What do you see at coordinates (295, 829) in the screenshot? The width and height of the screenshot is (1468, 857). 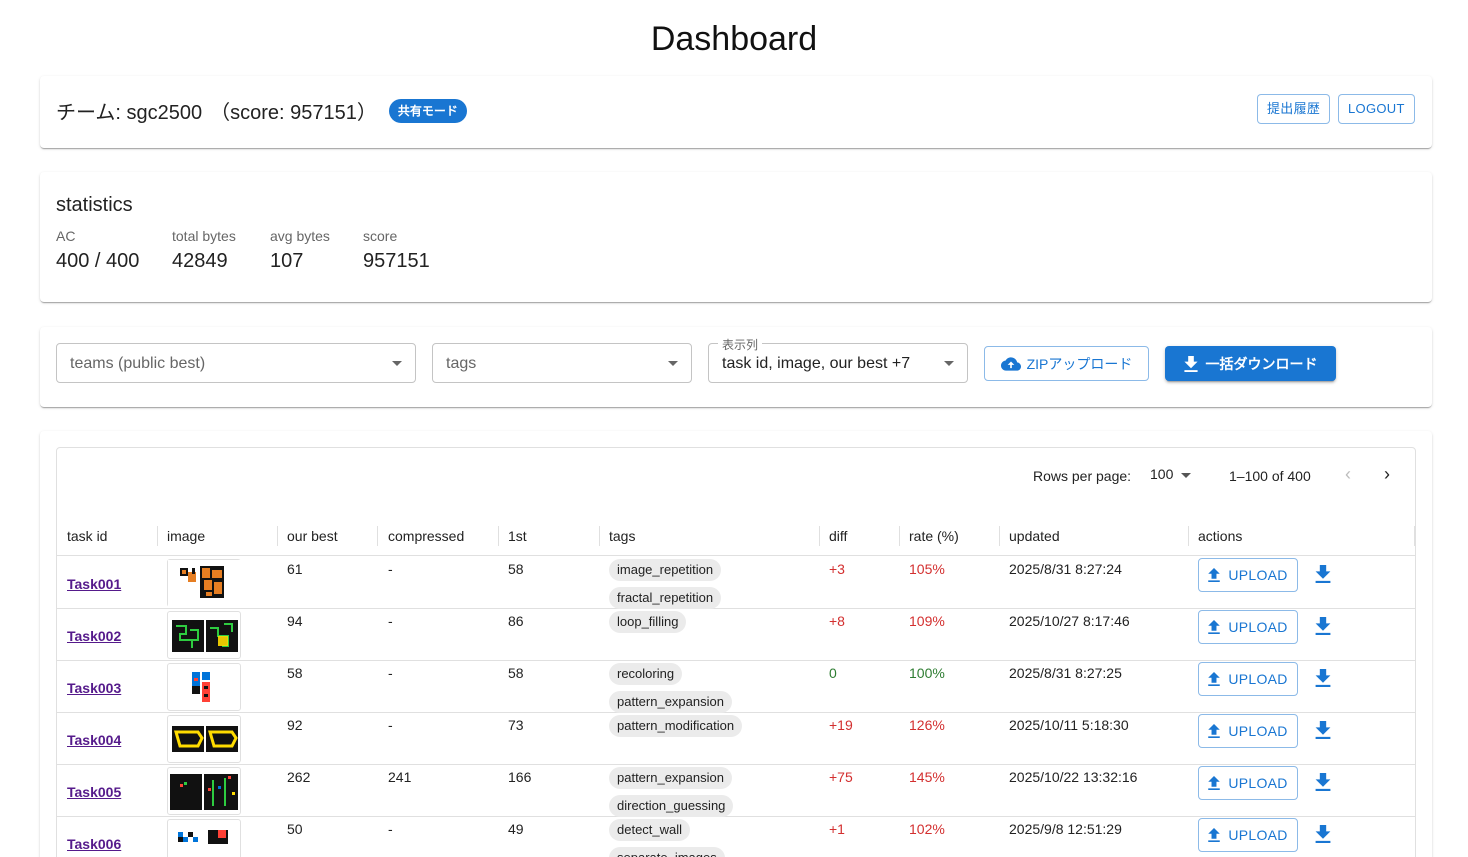 I see `our-best-cell: 50` at bounding box center [295, 829].